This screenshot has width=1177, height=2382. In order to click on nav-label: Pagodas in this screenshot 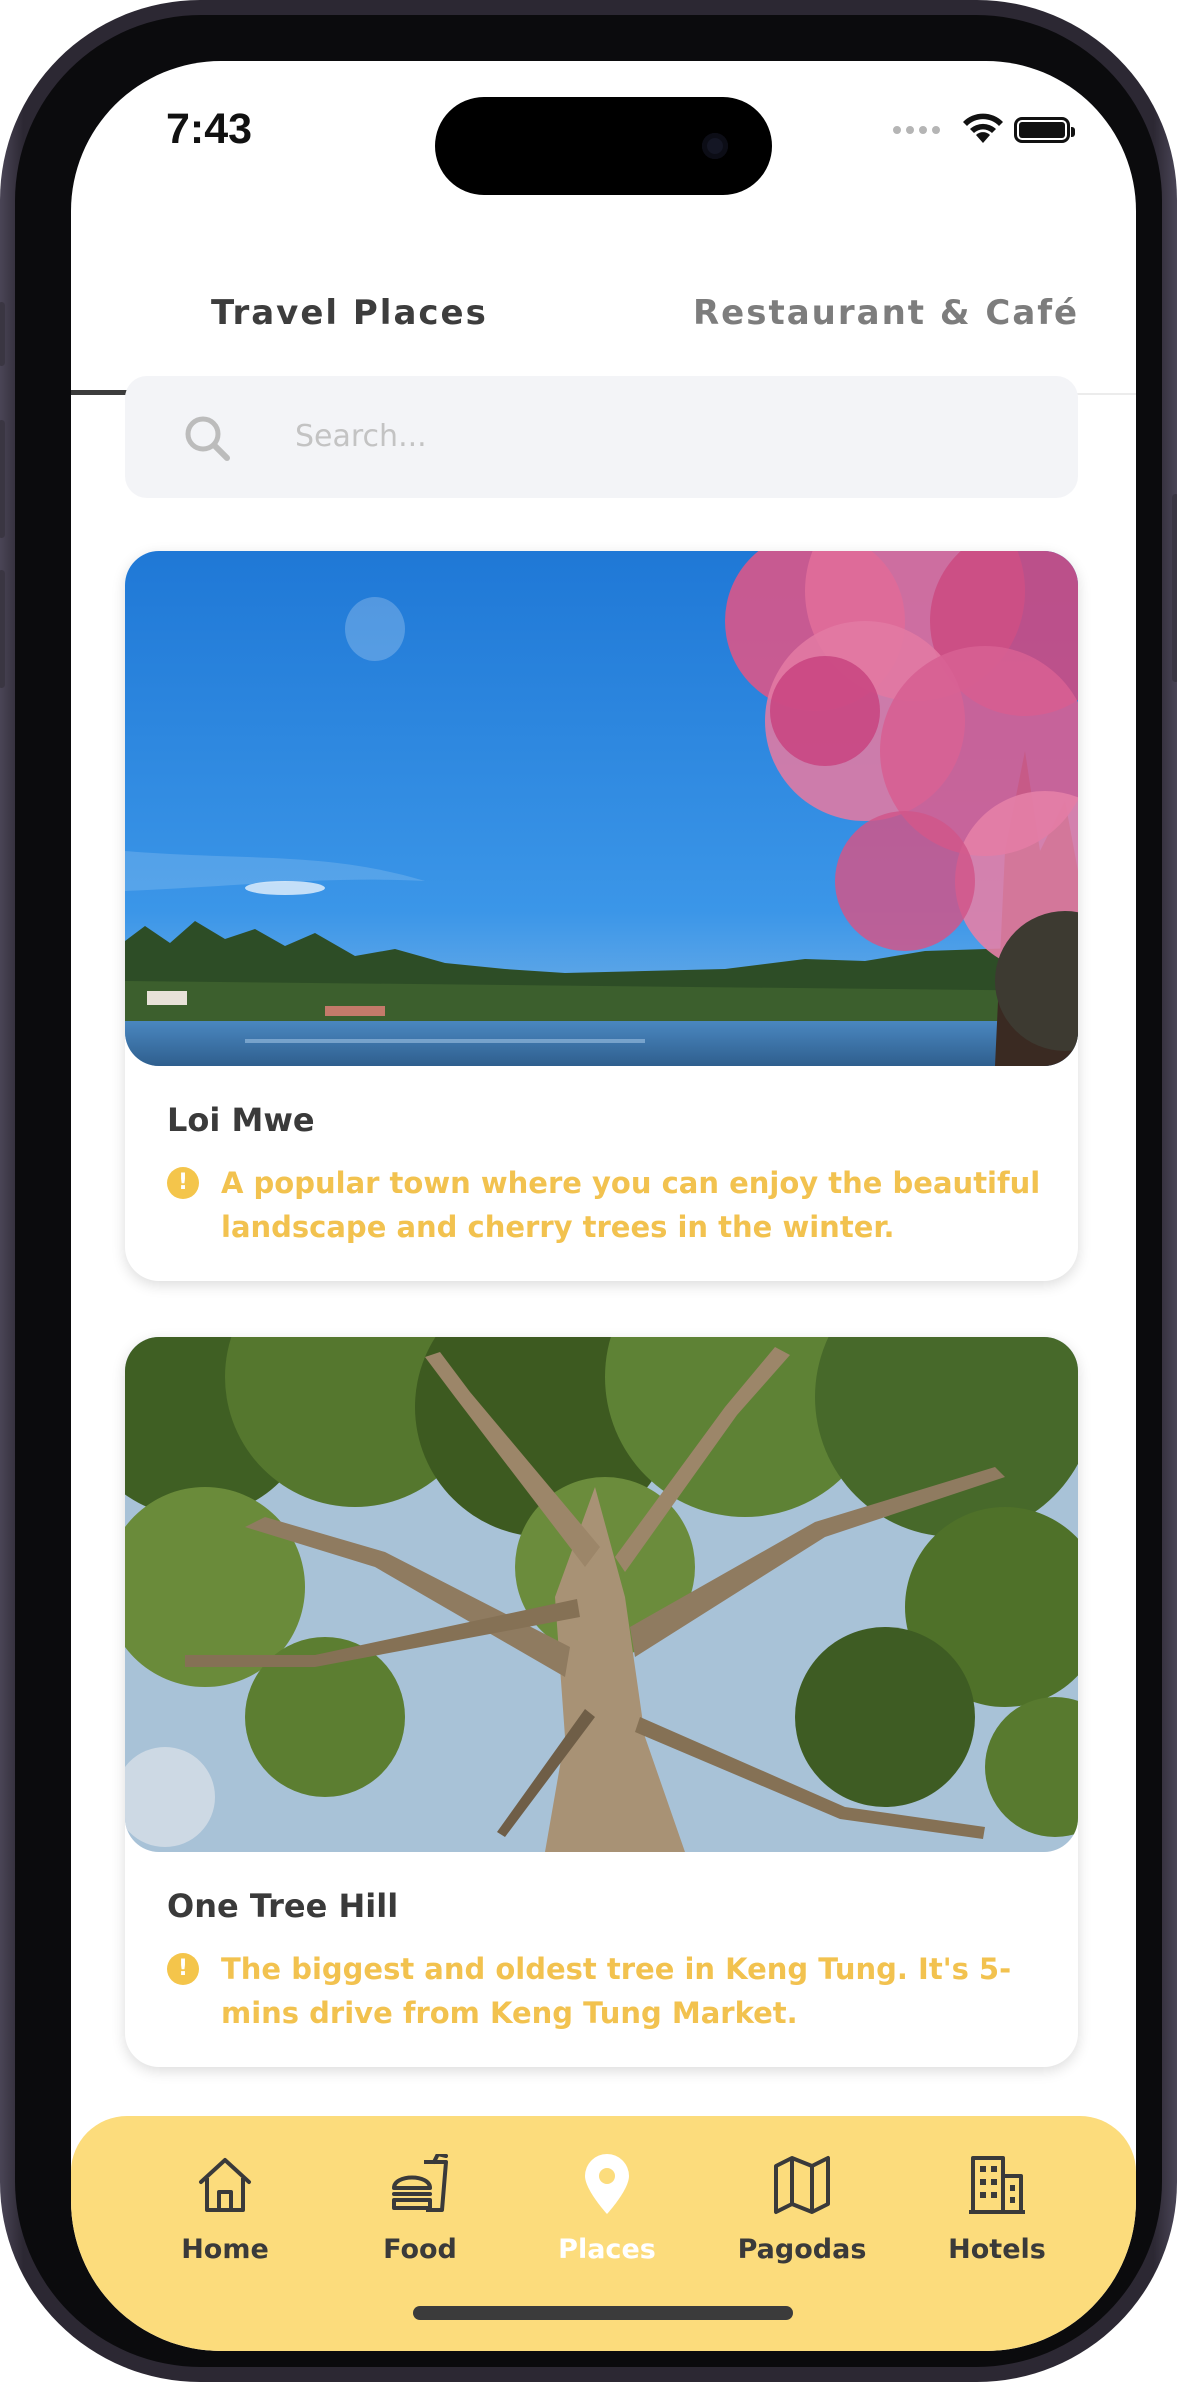, I will do `click(802, 2249)`.